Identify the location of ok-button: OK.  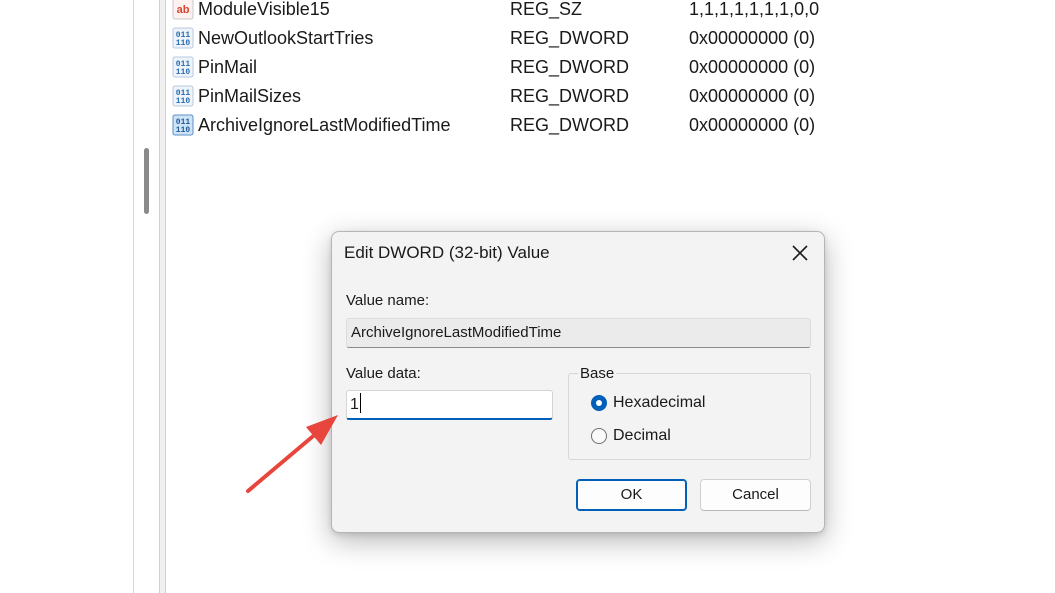
(631, 495).